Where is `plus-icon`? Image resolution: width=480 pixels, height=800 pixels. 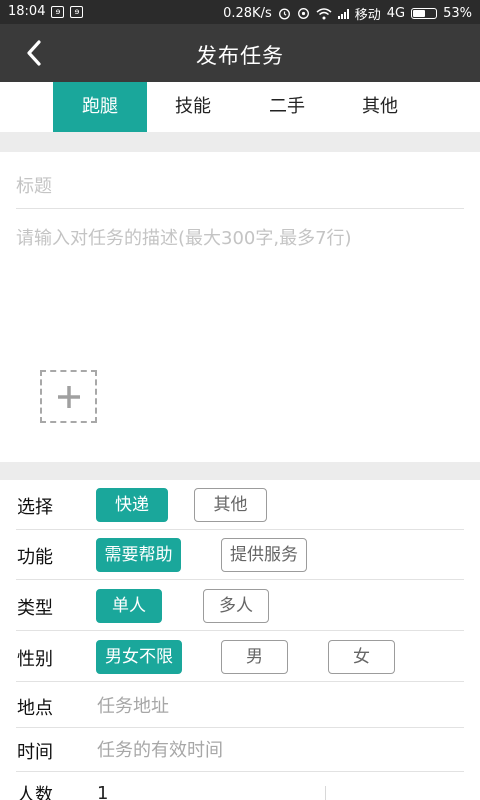 plus-icon is located at coordinates (68, 396).